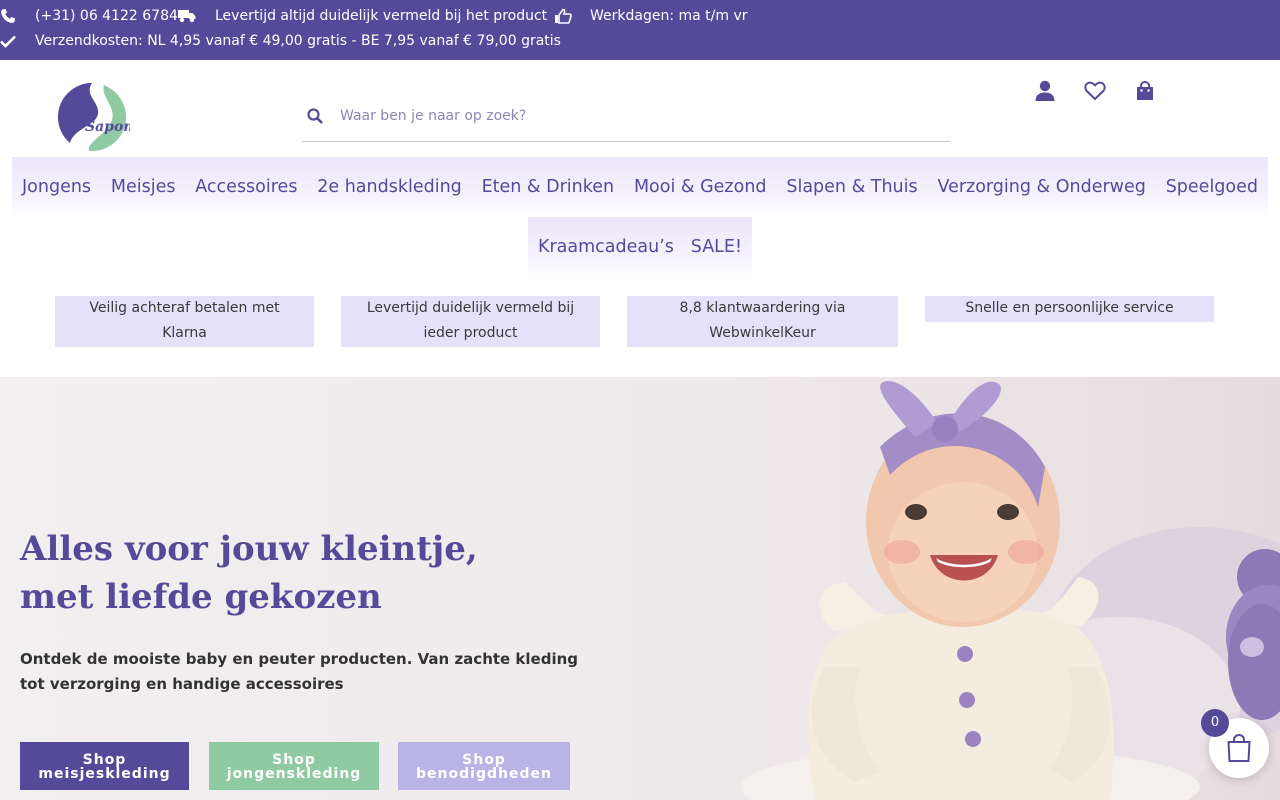  Describe the element at coordinates (1212, 187) in the screenshot. I see `nav-speelgoed: Speelgoed` at that location.